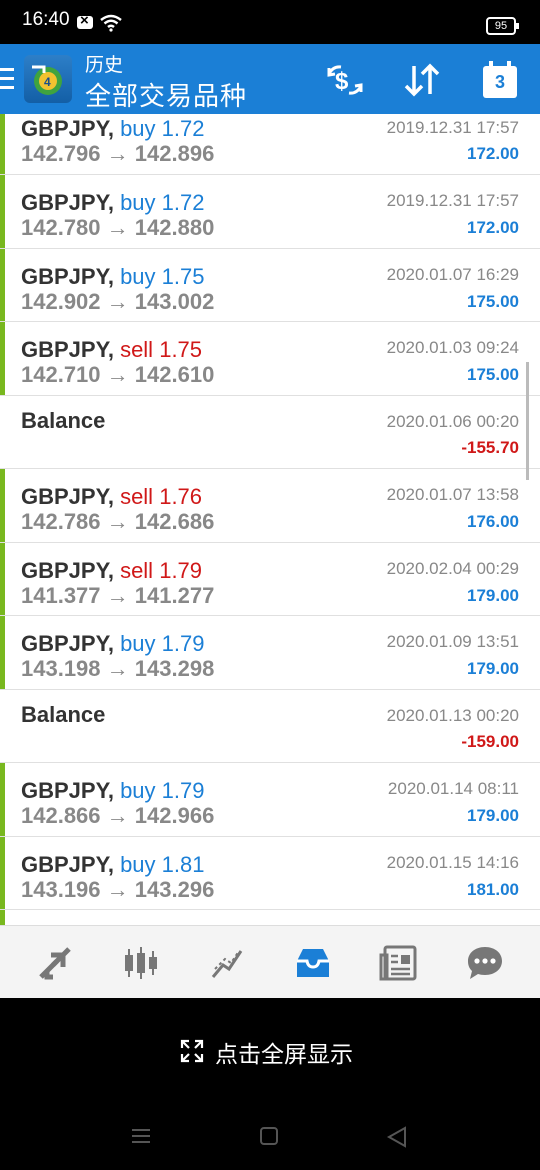  Describe the element at coordinates (270, 79) in the screenshot. I see `app-header: 4 历史 全部交易品种 $ 3` at that location.